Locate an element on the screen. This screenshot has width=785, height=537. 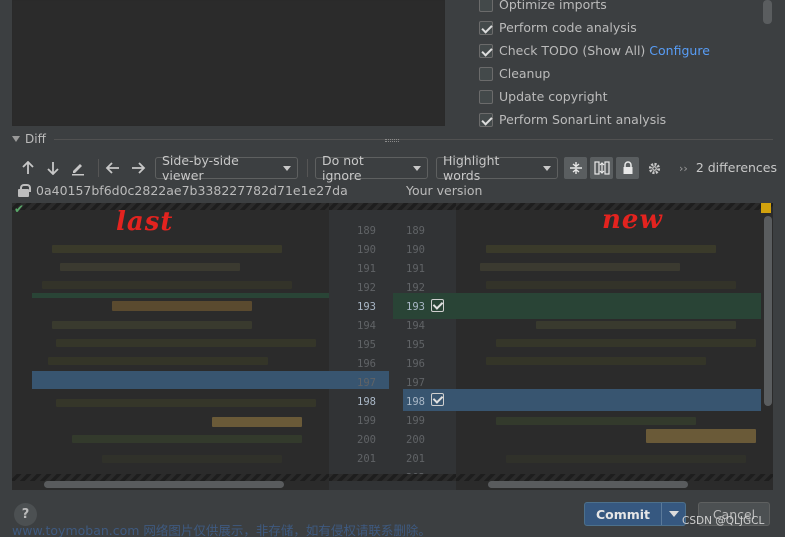
right-line-number: 200 is located at coordinates (415, 440).